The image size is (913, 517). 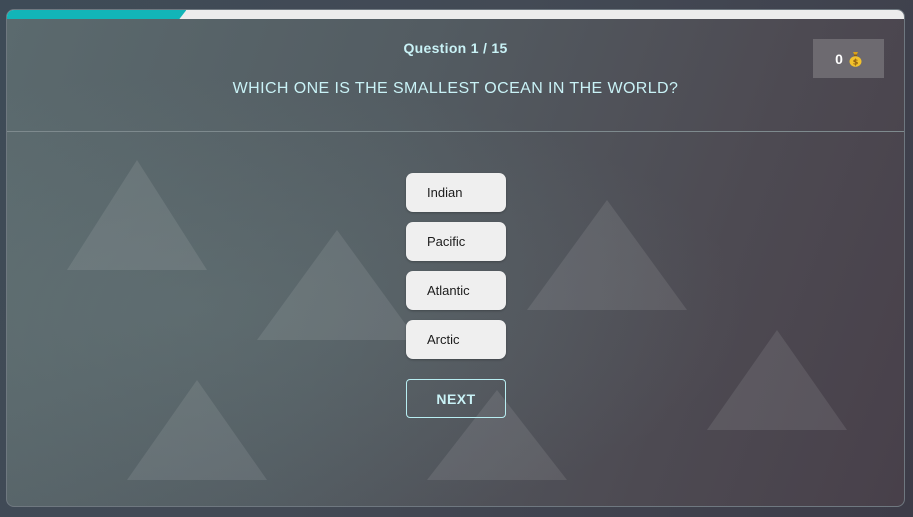 I want to click on score-badge: 0 $, so click(x=848, y=58).